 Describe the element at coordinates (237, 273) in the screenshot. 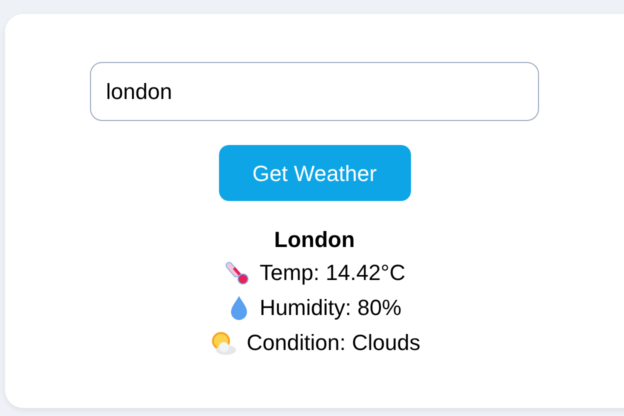

I see `thermometer-icon` at that location.